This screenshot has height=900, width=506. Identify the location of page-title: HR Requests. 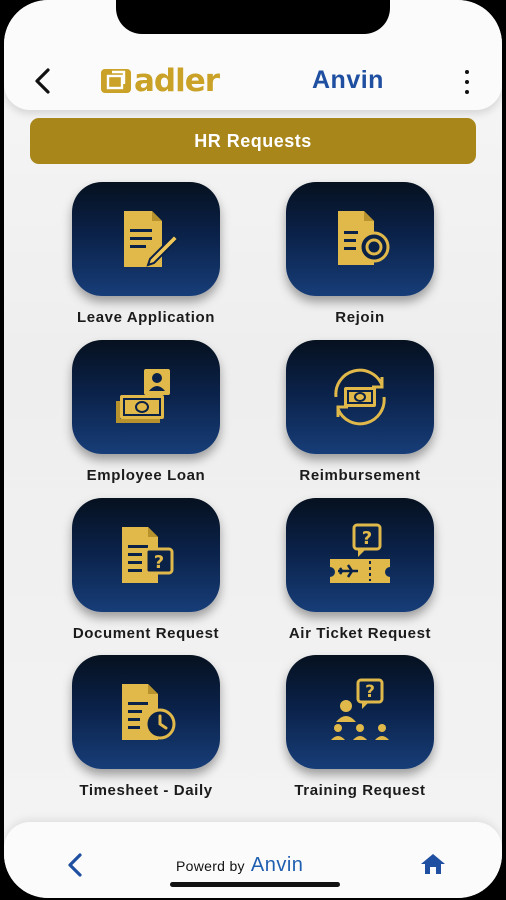
(253, 141).